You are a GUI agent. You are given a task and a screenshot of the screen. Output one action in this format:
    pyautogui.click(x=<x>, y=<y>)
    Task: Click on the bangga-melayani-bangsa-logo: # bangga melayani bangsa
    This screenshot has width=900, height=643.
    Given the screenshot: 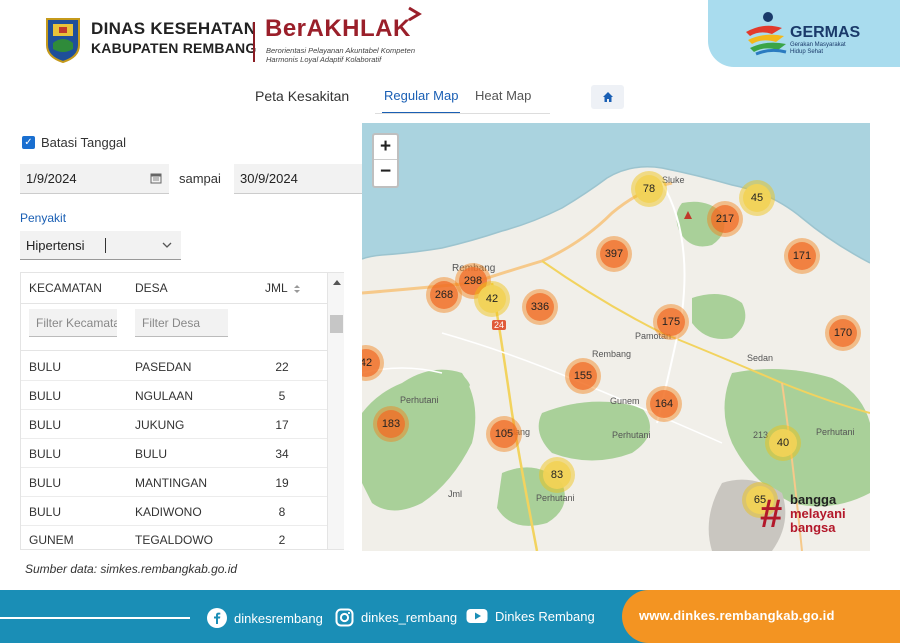 What is the action you would take?
    pyautogui.click(x=812, y=516)
    